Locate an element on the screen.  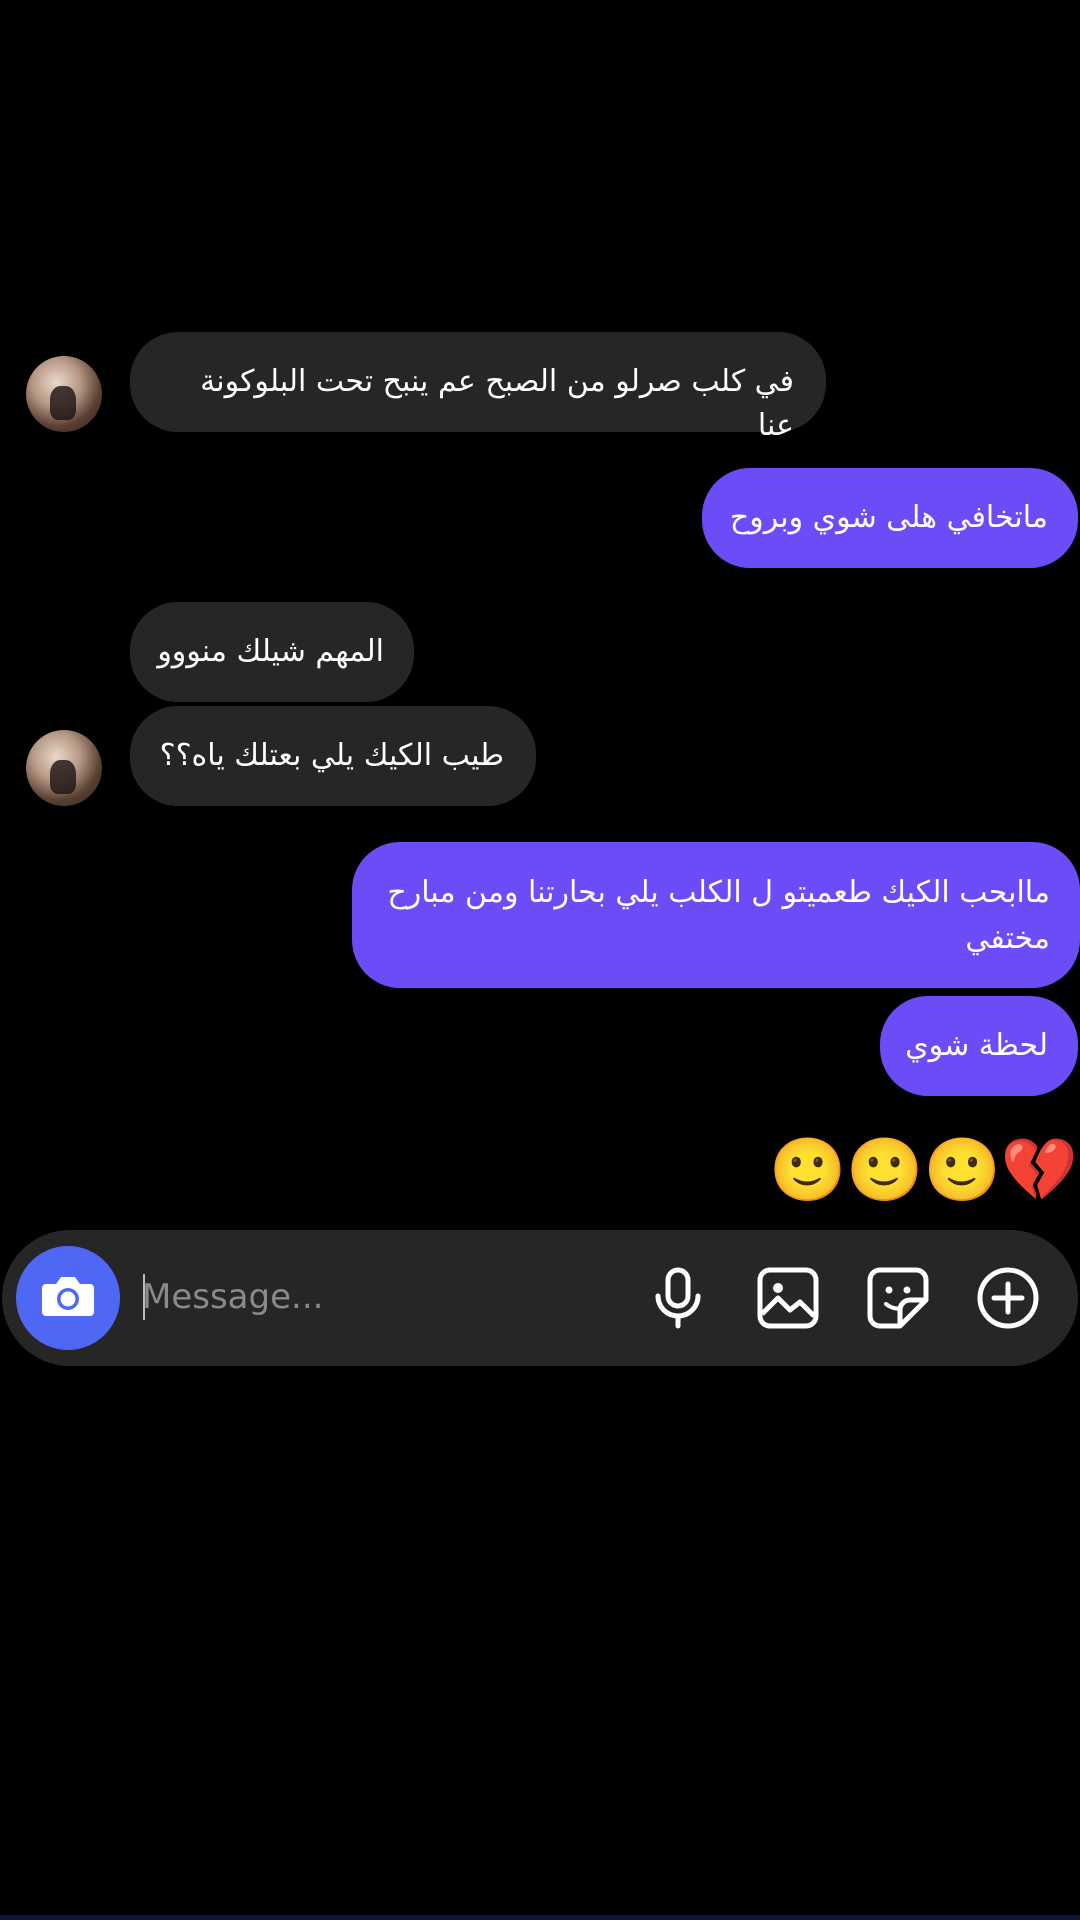
camera-icon is located at coordinates (68, 1296).